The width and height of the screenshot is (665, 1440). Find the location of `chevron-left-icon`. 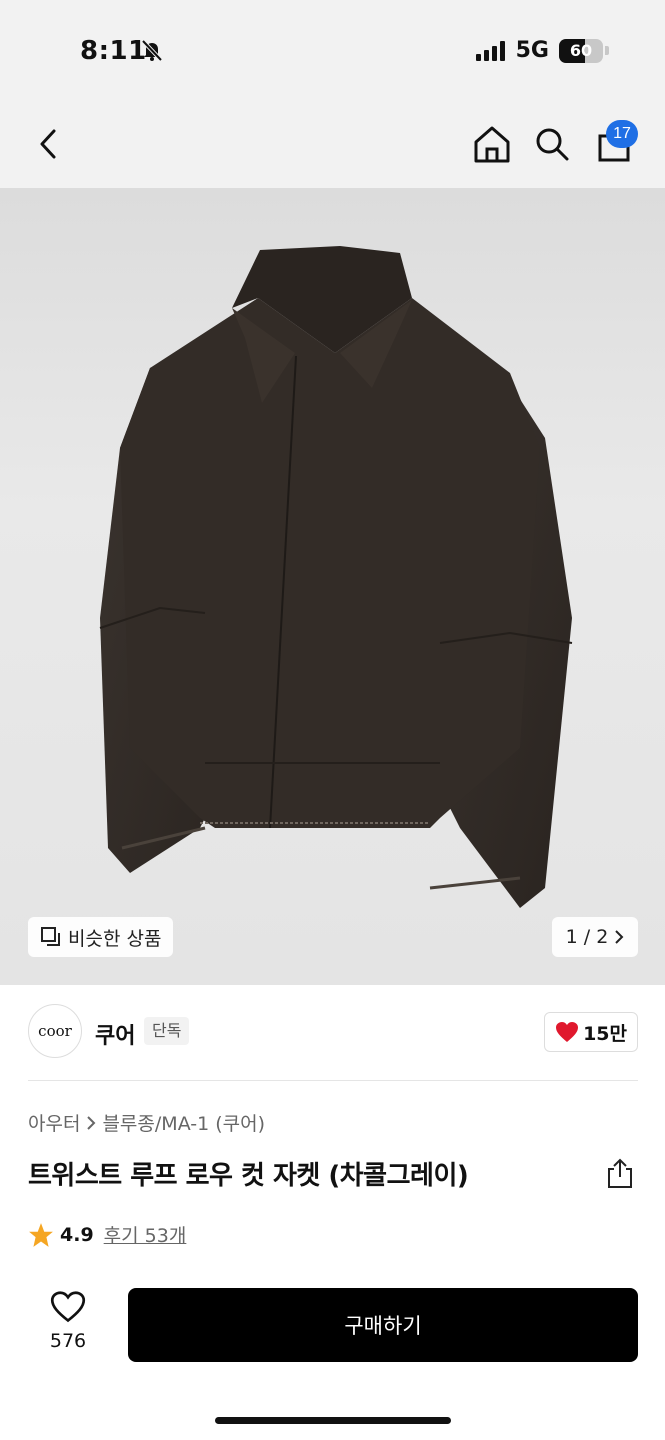

chevron-left-icon is located at coordinates (48, 144).